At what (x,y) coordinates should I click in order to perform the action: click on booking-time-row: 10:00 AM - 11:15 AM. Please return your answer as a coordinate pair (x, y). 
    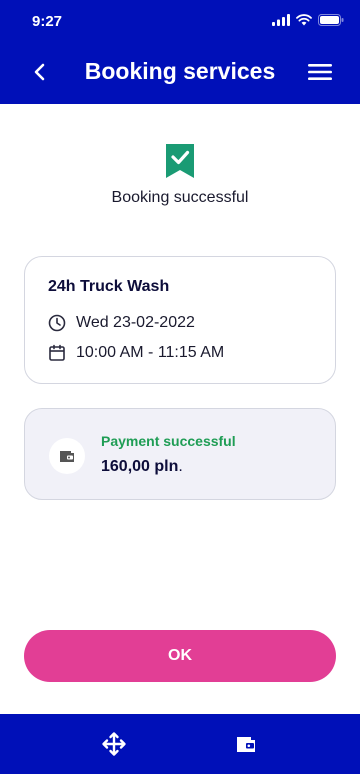
    Looking at the image, I should click on (136, 353).